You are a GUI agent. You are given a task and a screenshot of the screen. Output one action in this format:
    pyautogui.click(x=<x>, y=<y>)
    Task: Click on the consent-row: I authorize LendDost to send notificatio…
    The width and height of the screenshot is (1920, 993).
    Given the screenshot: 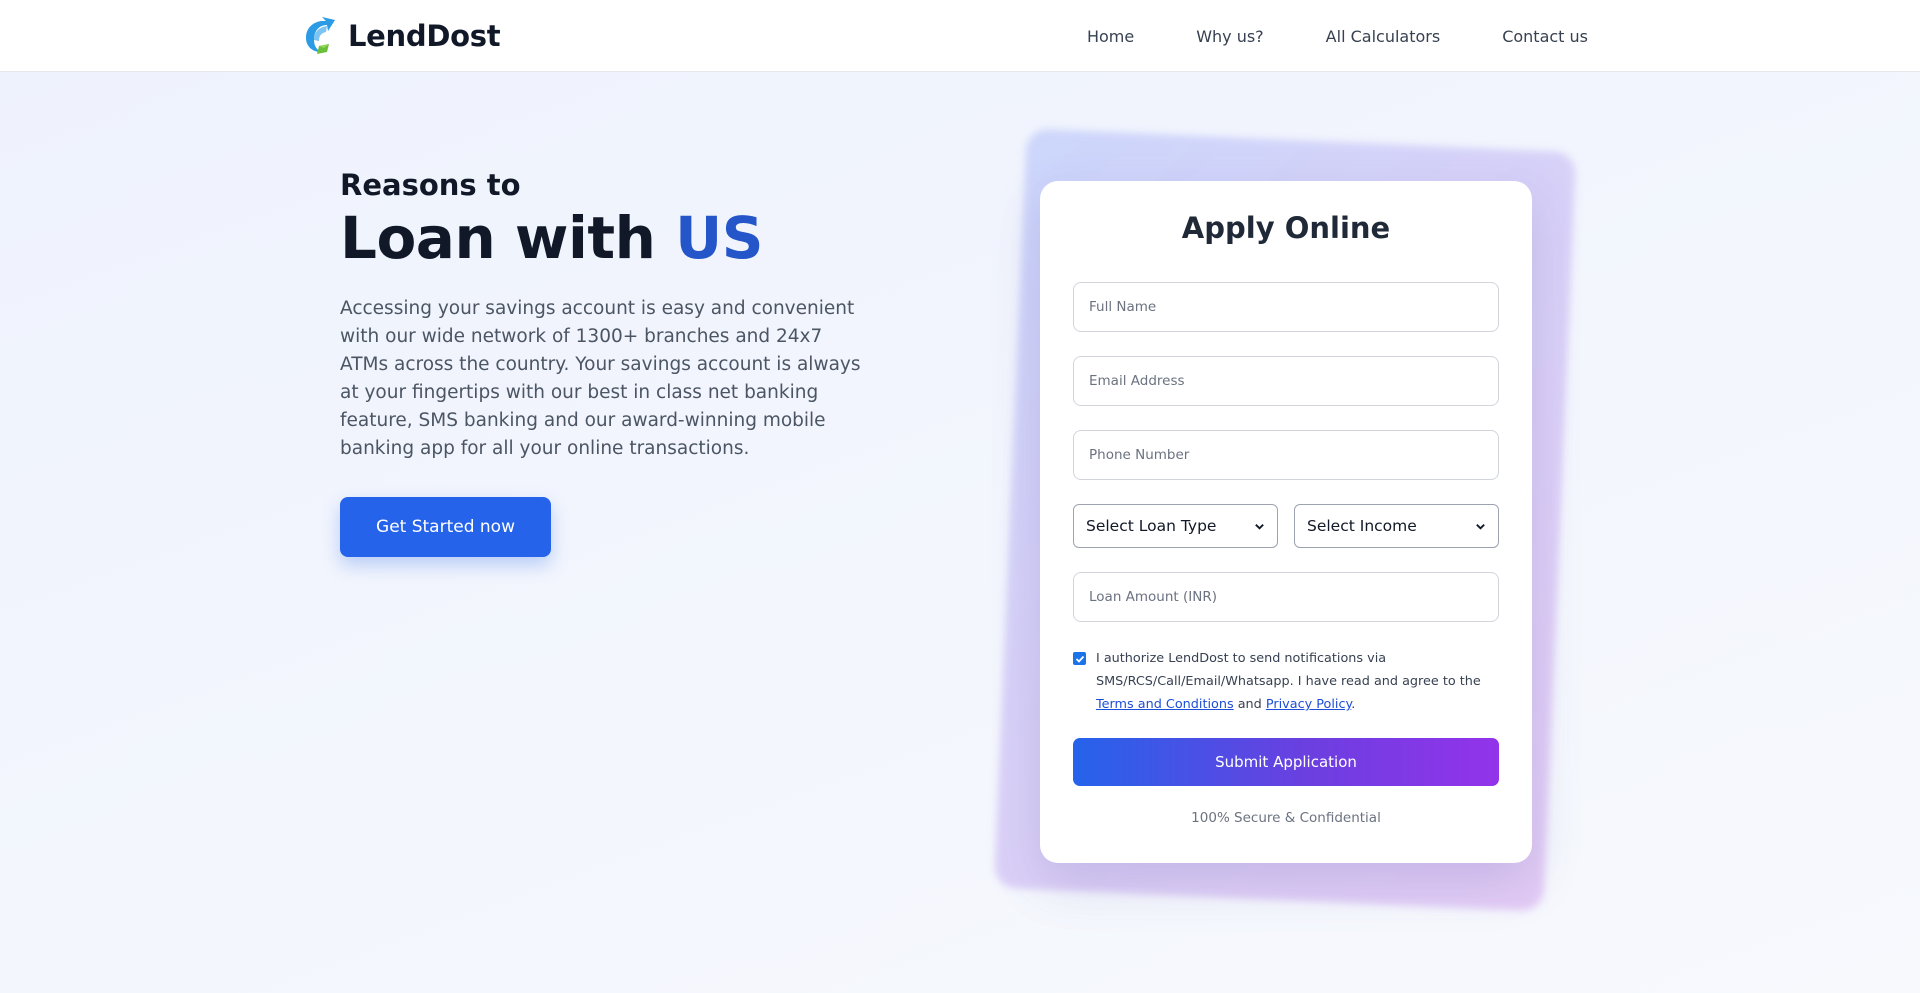 What is the action you would take?
    pyautogui.click(x=1286, y=681)
    